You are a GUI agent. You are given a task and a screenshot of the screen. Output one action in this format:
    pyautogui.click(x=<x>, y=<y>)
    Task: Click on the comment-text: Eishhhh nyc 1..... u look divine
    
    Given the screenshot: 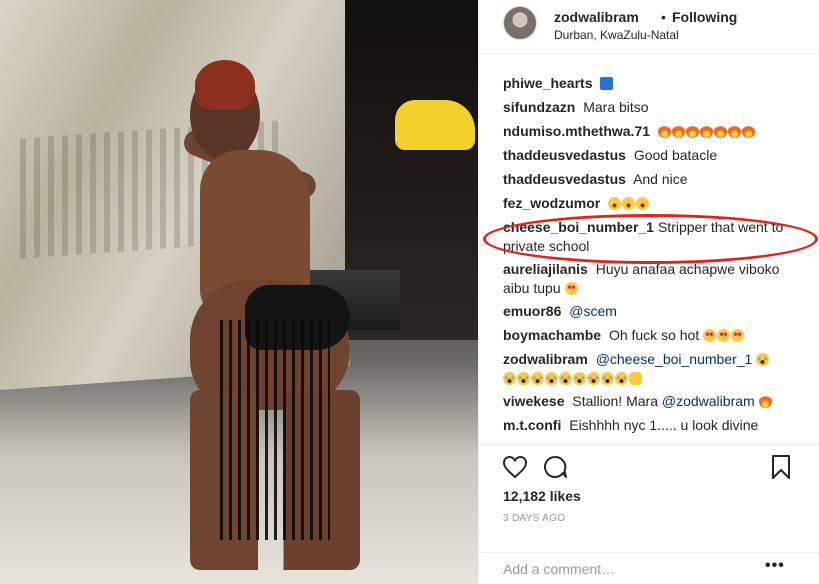 What is the action you would take?
    pyautogui.click(x=664, y=425)
    